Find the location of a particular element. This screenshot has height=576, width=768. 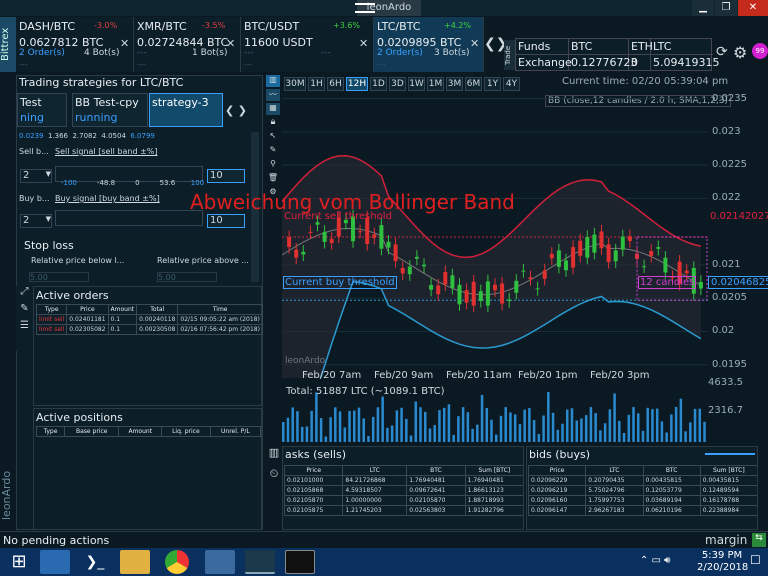

close-button: ✕ is located at coordinates (753, 8).